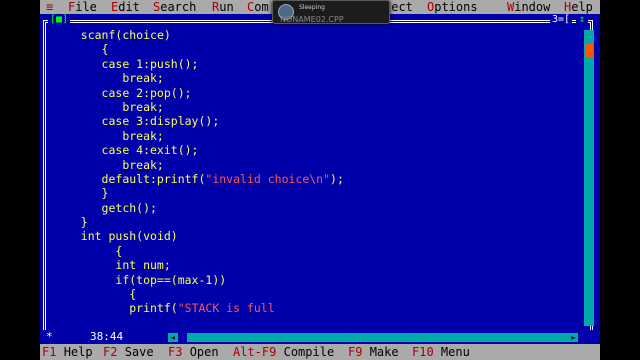 This screenshot has height=360, width=640. What do you see at coordinates (355, 352) in the screenshot?
I see `fkey-key: F9` at bounding box center [355, 352].